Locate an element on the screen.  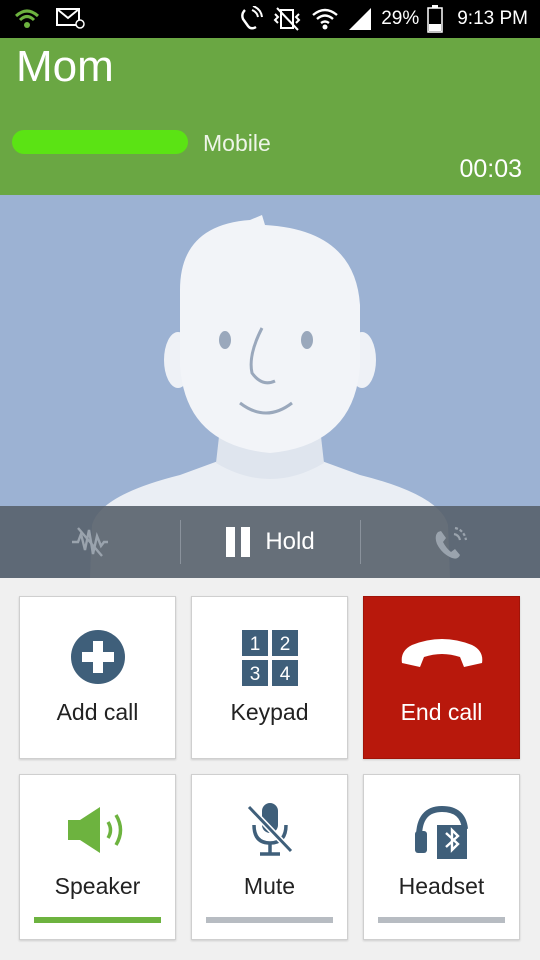
speaker-button: Speaker is located at coordinates (97, 857).